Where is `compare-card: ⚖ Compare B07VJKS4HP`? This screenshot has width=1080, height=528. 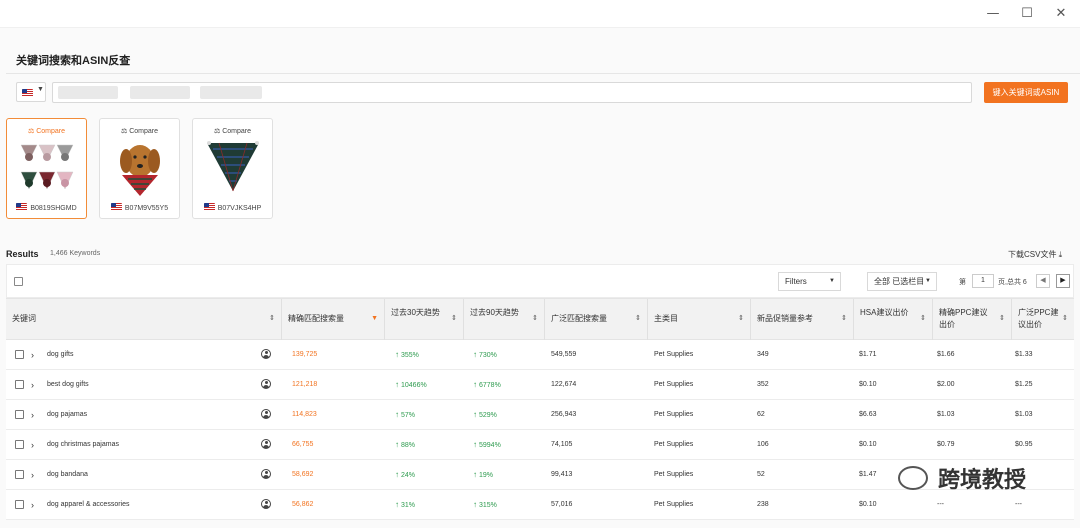
compare-card: ⚖ Compare B07VJKS4HP is located at coordinates (232, 168).